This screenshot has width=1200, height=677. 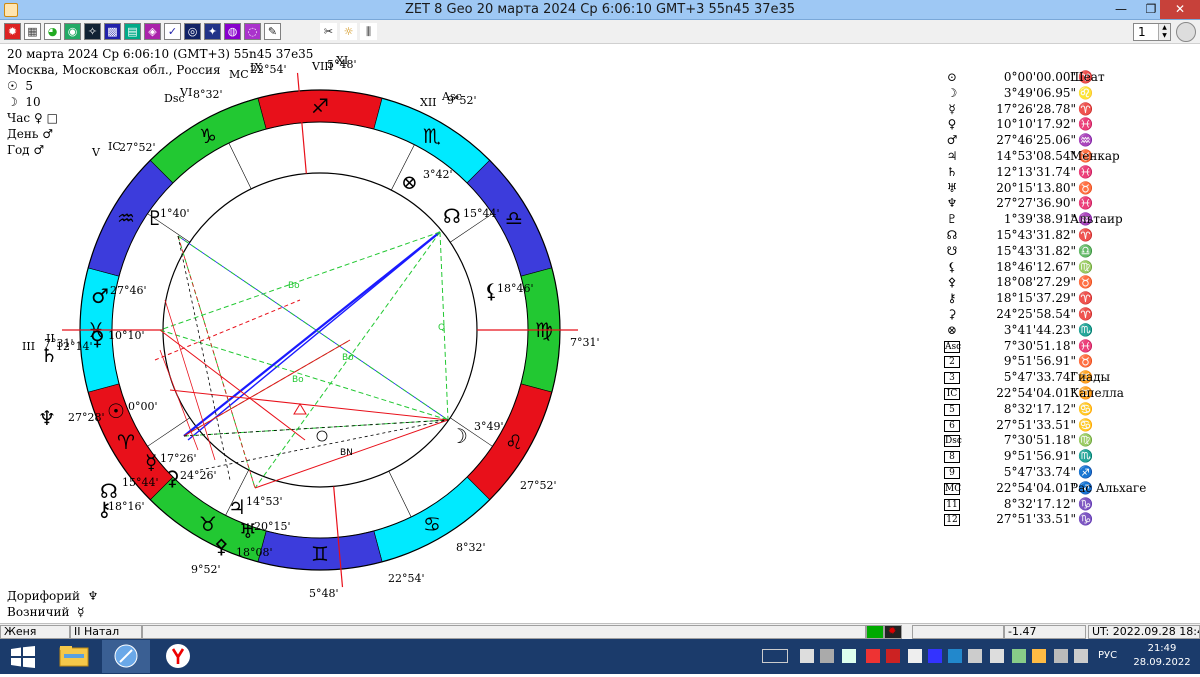 What do you see at coordinates (1019, 656) in the screenshot?
I see `battery-icon` at bounding box center [1019, 656].